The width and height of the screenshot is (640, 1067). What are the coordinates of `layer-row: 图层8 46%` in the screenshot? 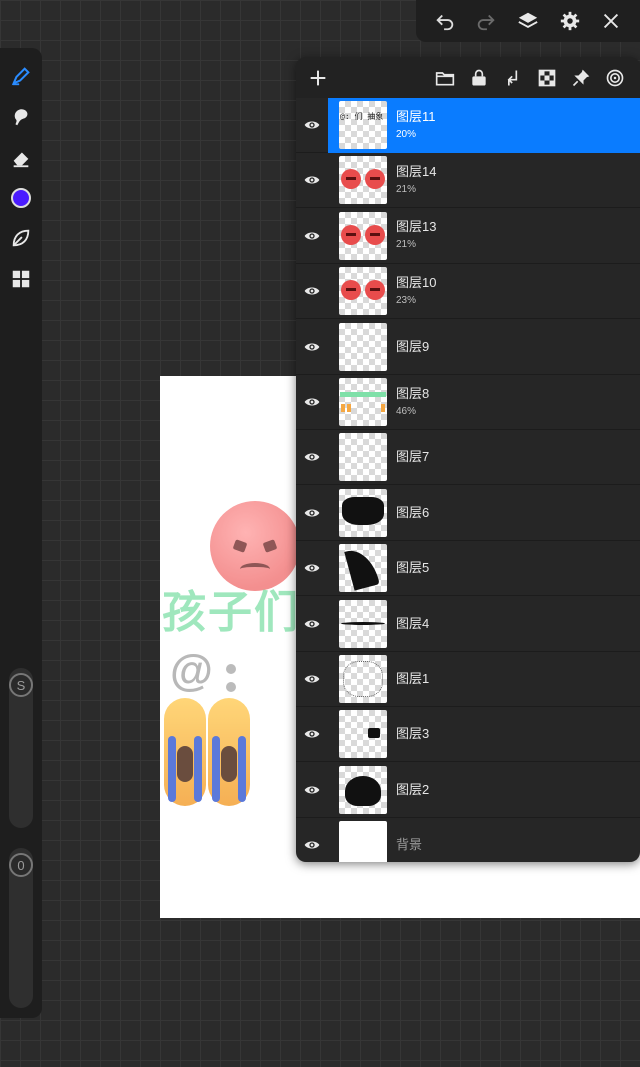 It's located at (468, 402).